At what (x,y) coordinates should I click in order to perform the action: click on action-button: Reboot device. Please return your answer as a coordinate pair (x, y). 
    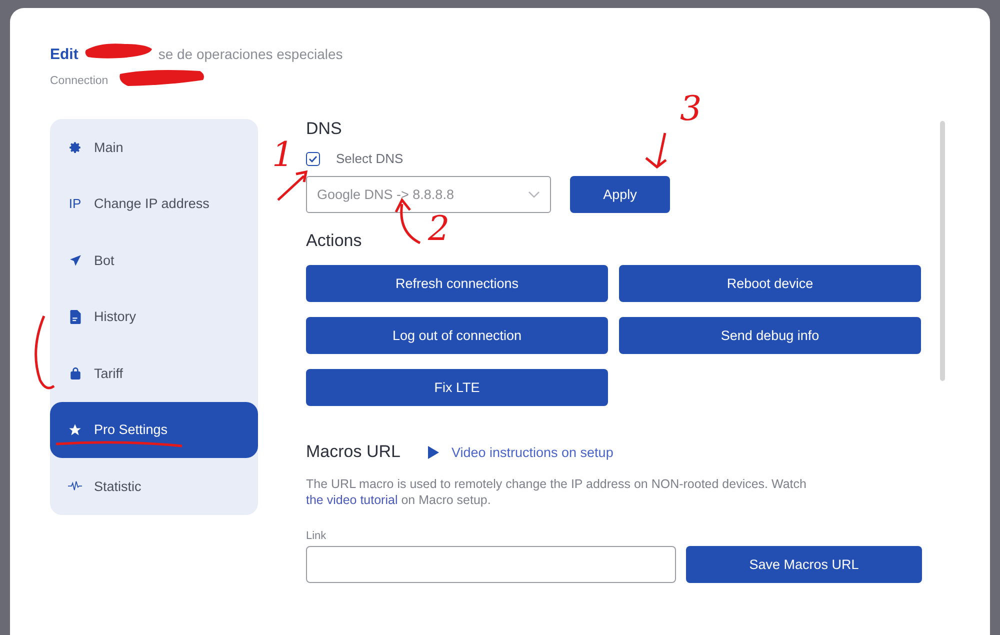
    Looking at the image, I should click on (770, 283).